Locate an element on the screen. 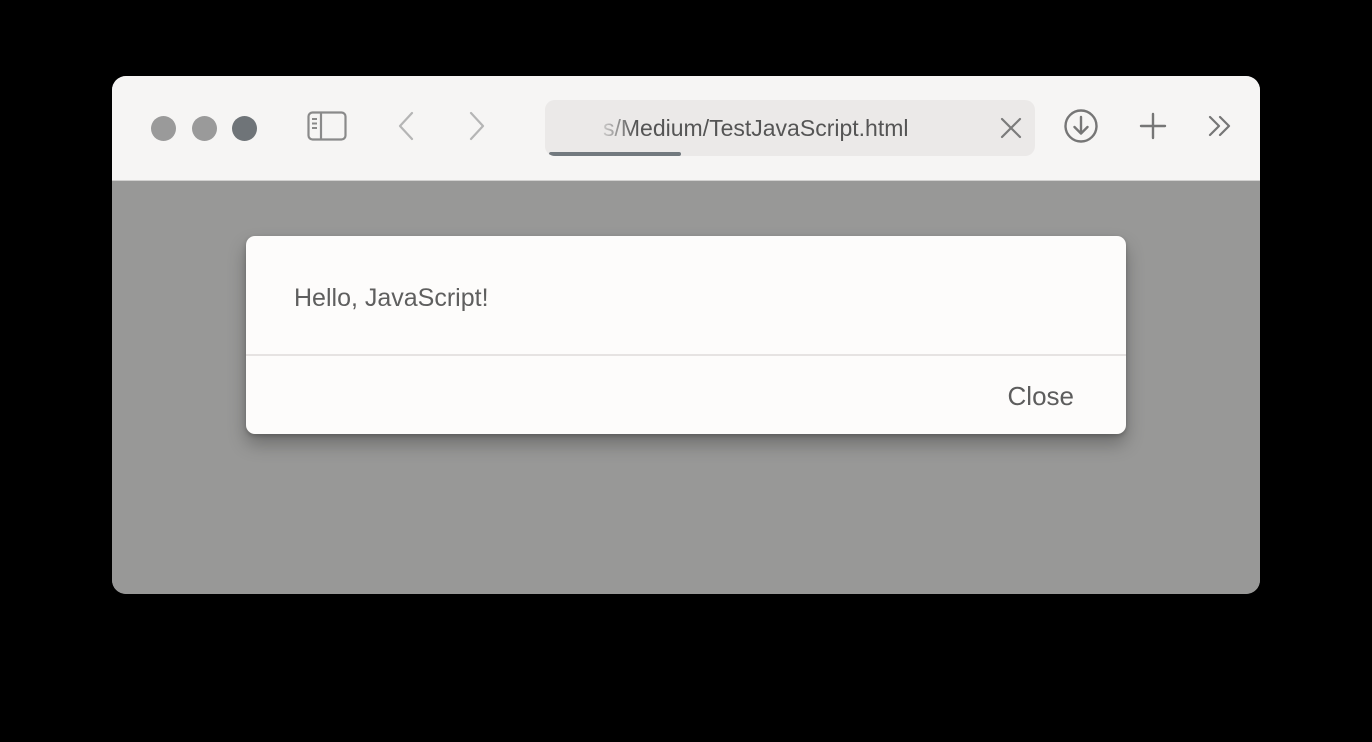 The image size is (1372, 742). dialog-divider is located at coordinates (686, 355).